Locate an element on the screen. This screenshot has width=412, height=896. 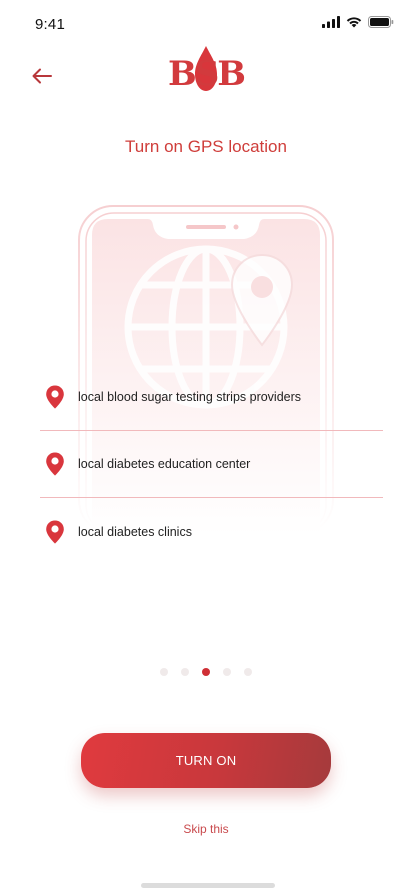
wifi-icon is located at coordinates (354, 22).